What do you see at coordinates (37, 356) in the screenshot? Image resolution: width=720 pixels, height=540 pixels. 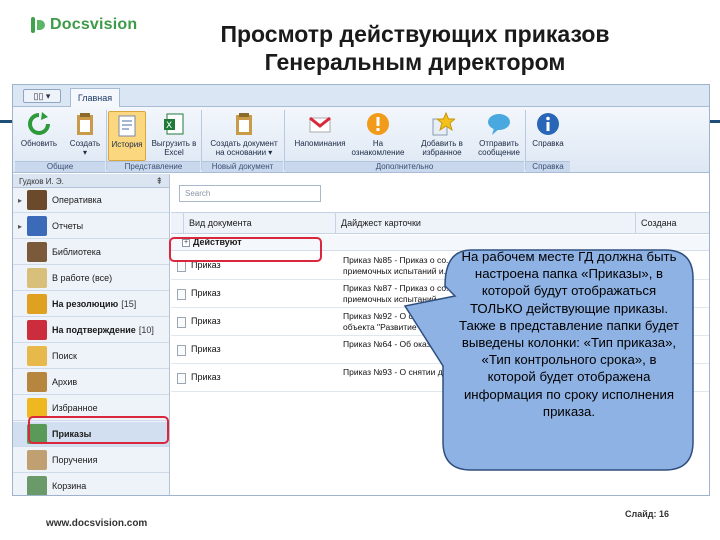 I see `search-folder-icon` at bounding box center [37, 356].